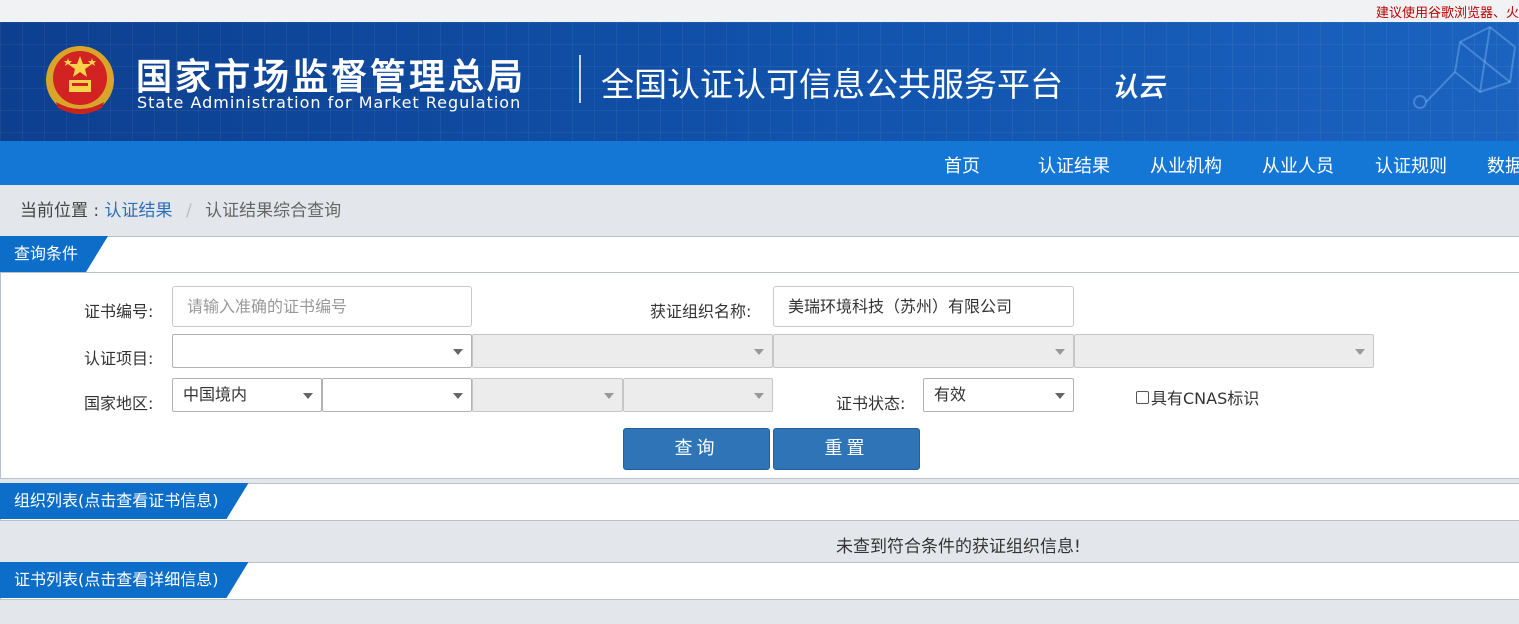 This screenshot has width=1519, height=624. Describe the element at coordinates (846, 449) in the screenshot. I see `reset-button: 重置` at that location.